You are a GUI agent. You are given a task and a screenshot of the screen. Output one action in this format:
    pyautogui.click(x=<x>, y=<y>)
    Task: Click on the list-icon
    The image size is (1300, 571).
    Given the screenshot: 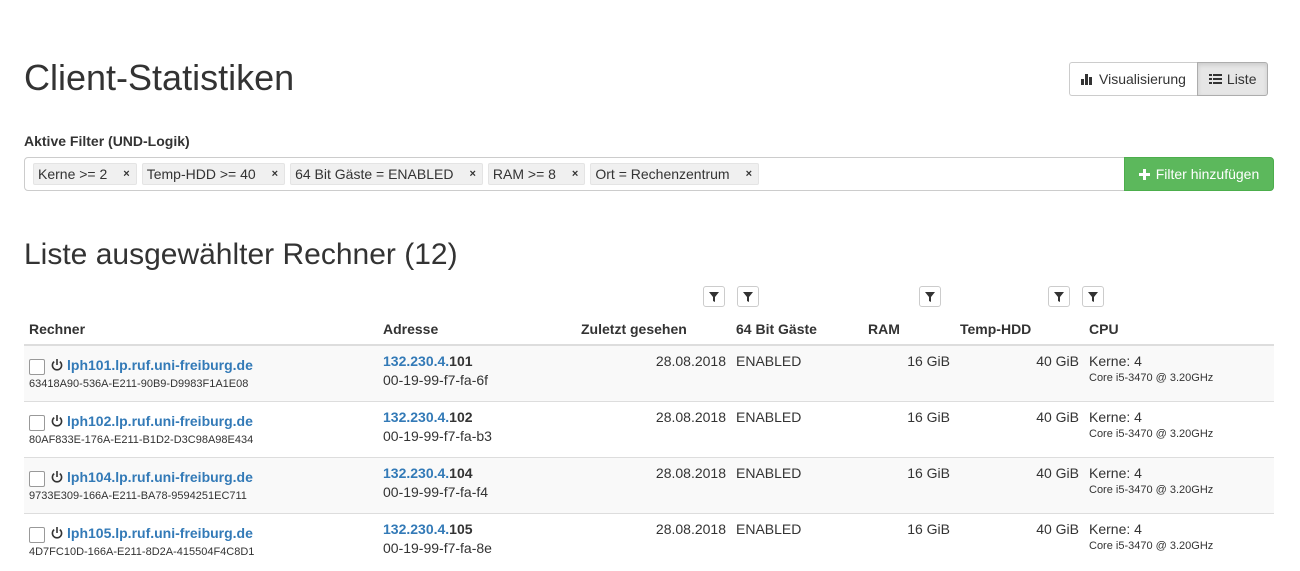 What is the action you would take?
    pyautogui.click(x=1215, y=79)
    